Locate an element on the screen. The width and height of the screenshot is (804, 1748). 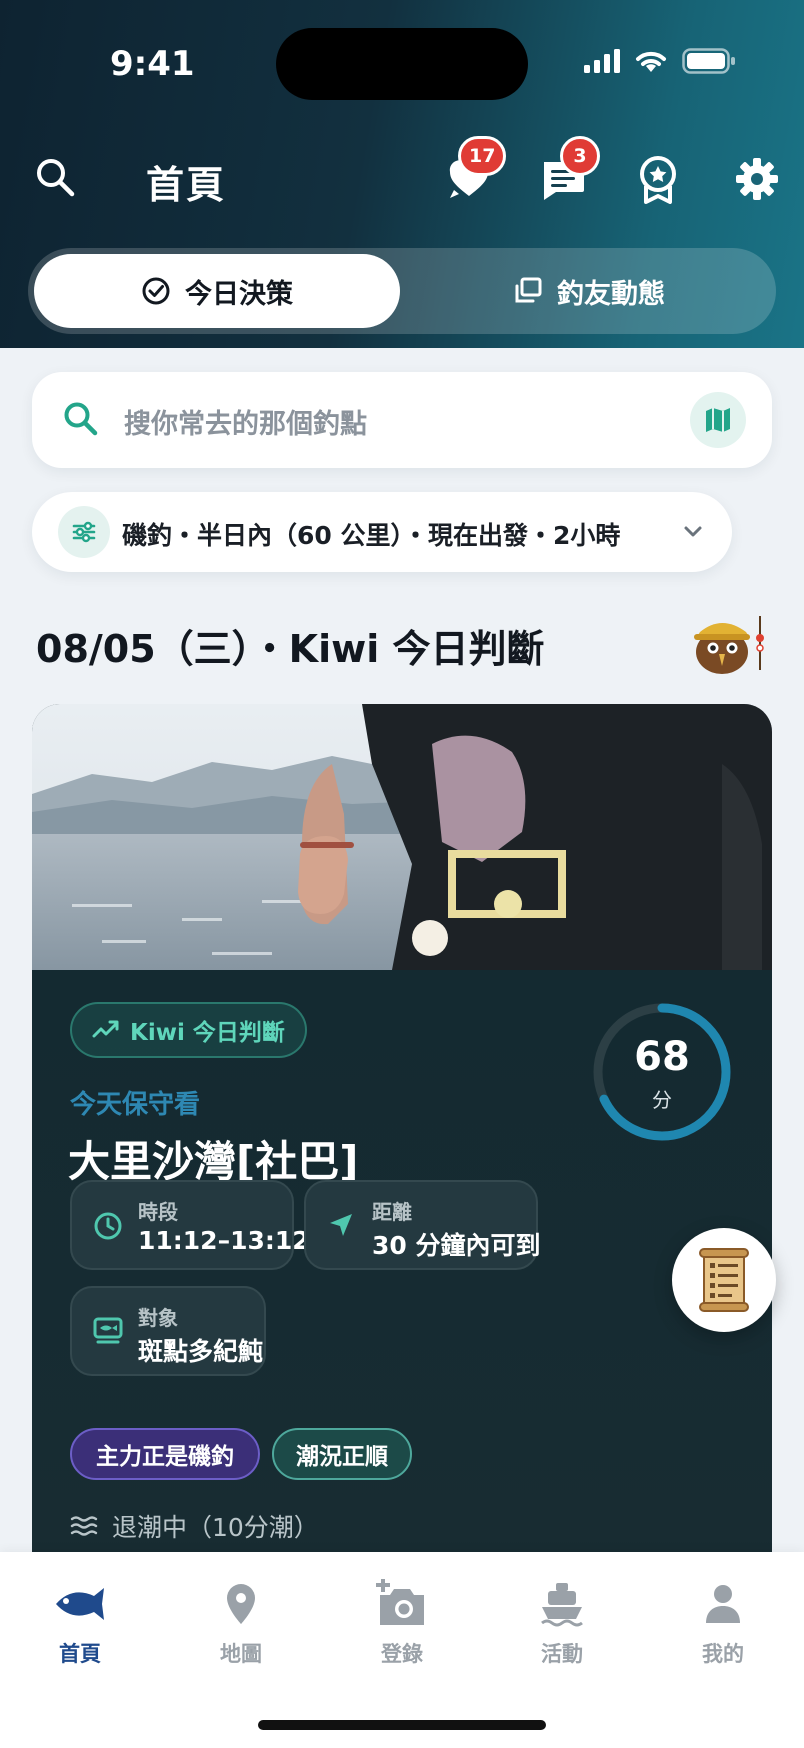
tab-today-decision-label: 今日決策 is located at coordinates (239, 294).